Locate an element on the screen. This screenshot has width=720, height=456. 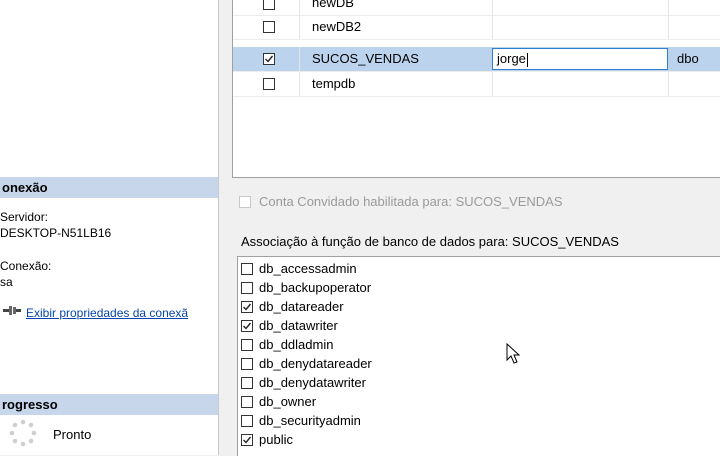
role-item: db_owner is located at coordinates (388, 402).